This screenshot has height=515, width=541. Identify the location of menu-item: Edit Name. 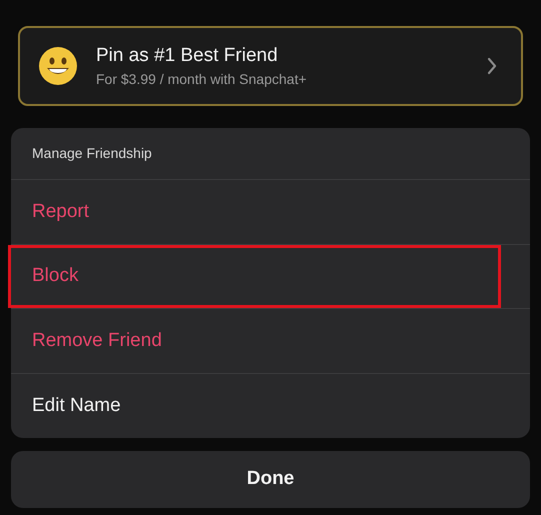
(76, 406).